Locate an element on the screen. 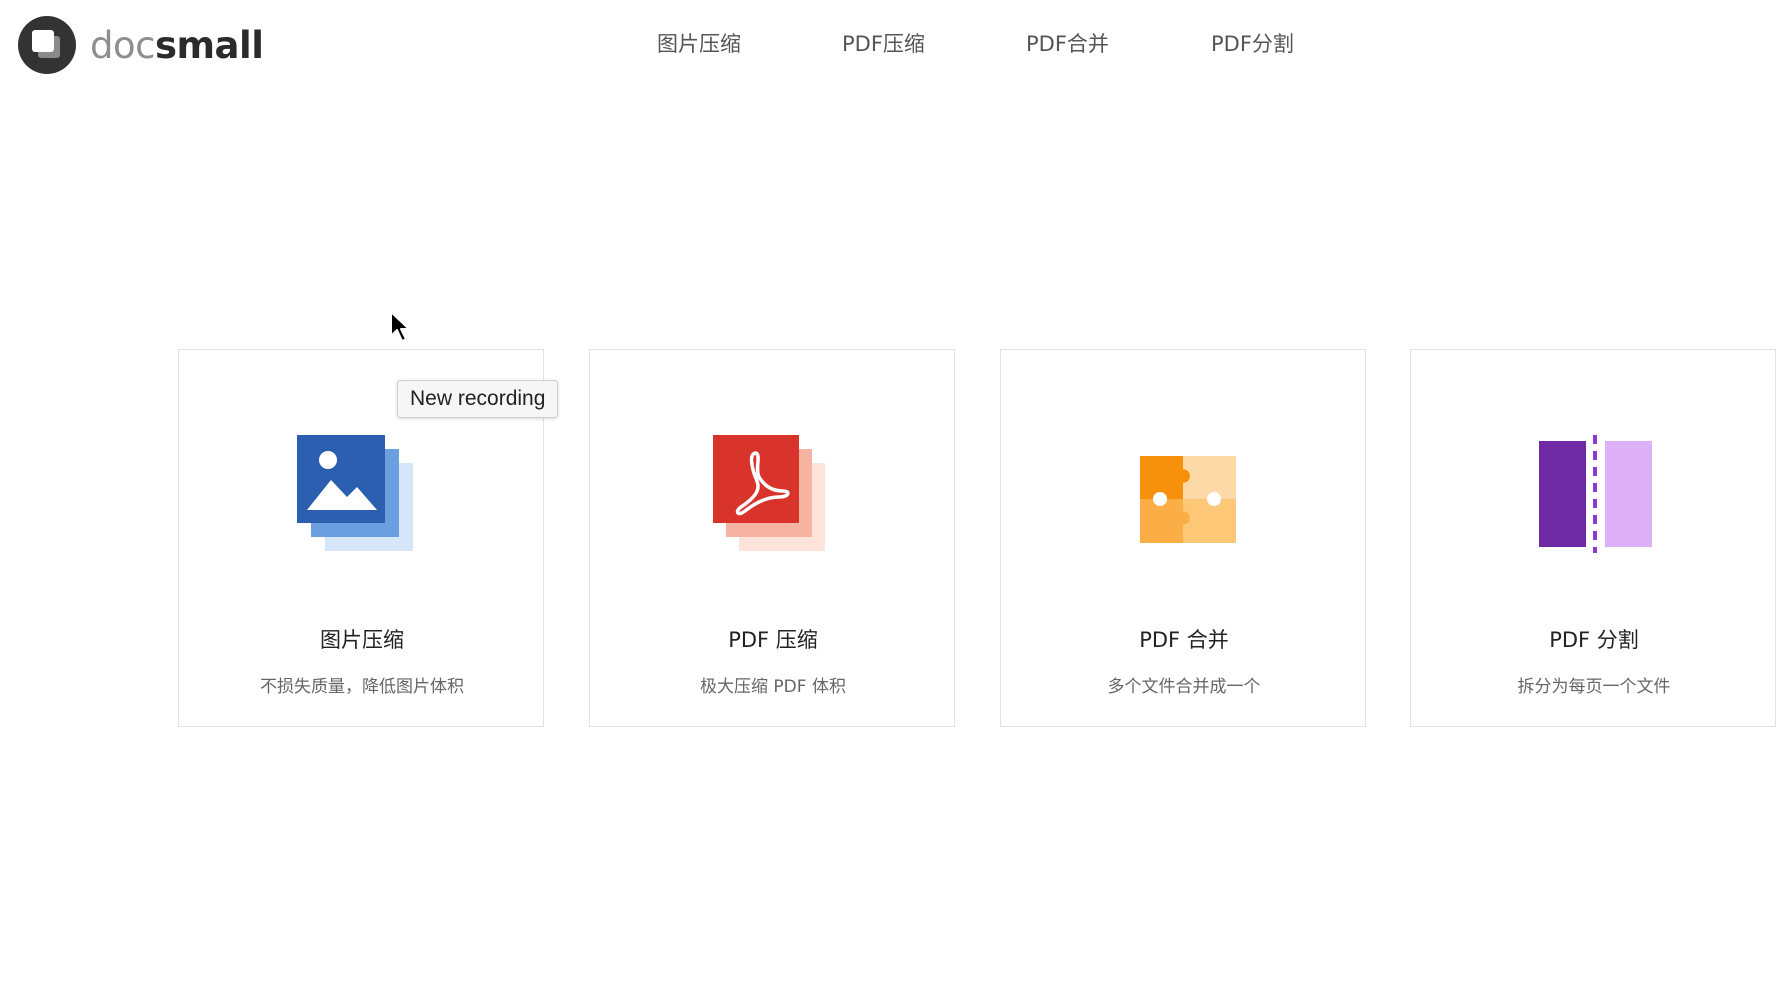 The height and width of the screenshot is (1000, 1778). image-icon is located at coordinates (362, 500).